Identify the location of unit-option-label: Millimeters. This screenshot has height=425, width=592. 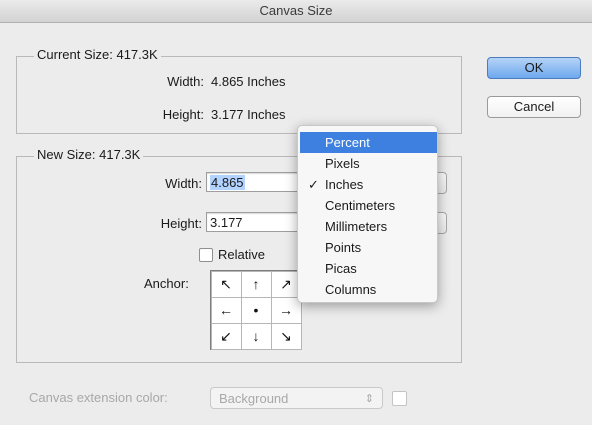
(356, 226).